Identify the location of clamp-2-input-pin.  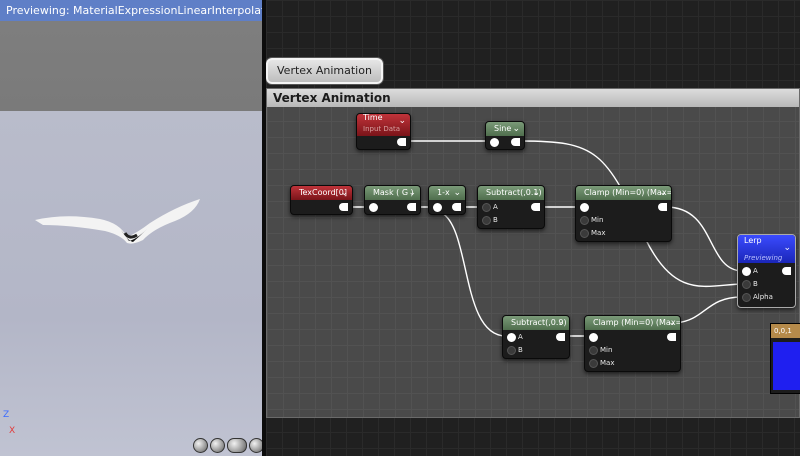
(593, 337).